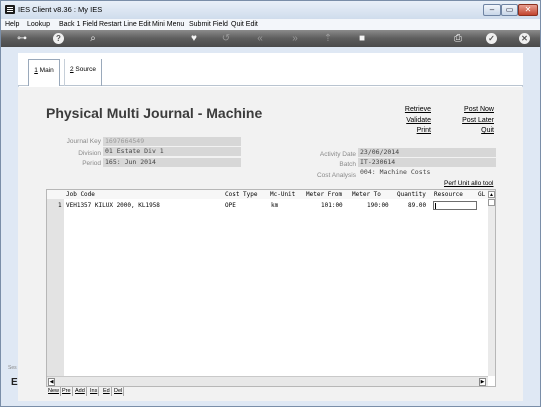  I want to click on journal-key-label: Journal Key, so click(83, 141).